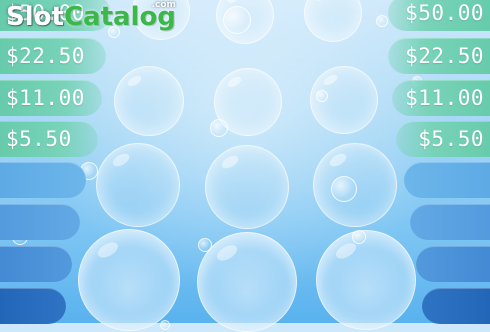 The height and width of the screenshot is (332, 490). Describe the element at coordinates (91, 16) in the screenshot. I see `slotcatalog-logo: Slot Catalog .com` at that location.